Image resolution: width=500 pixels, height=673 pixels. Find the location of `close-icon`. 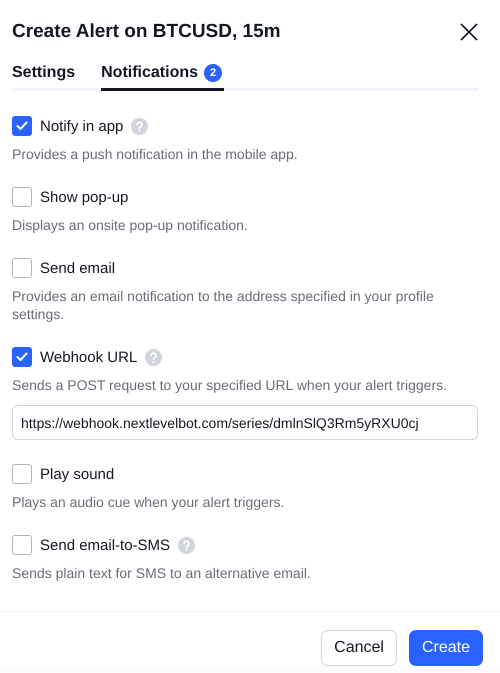

close-icon is located at coordinates (469, 32).